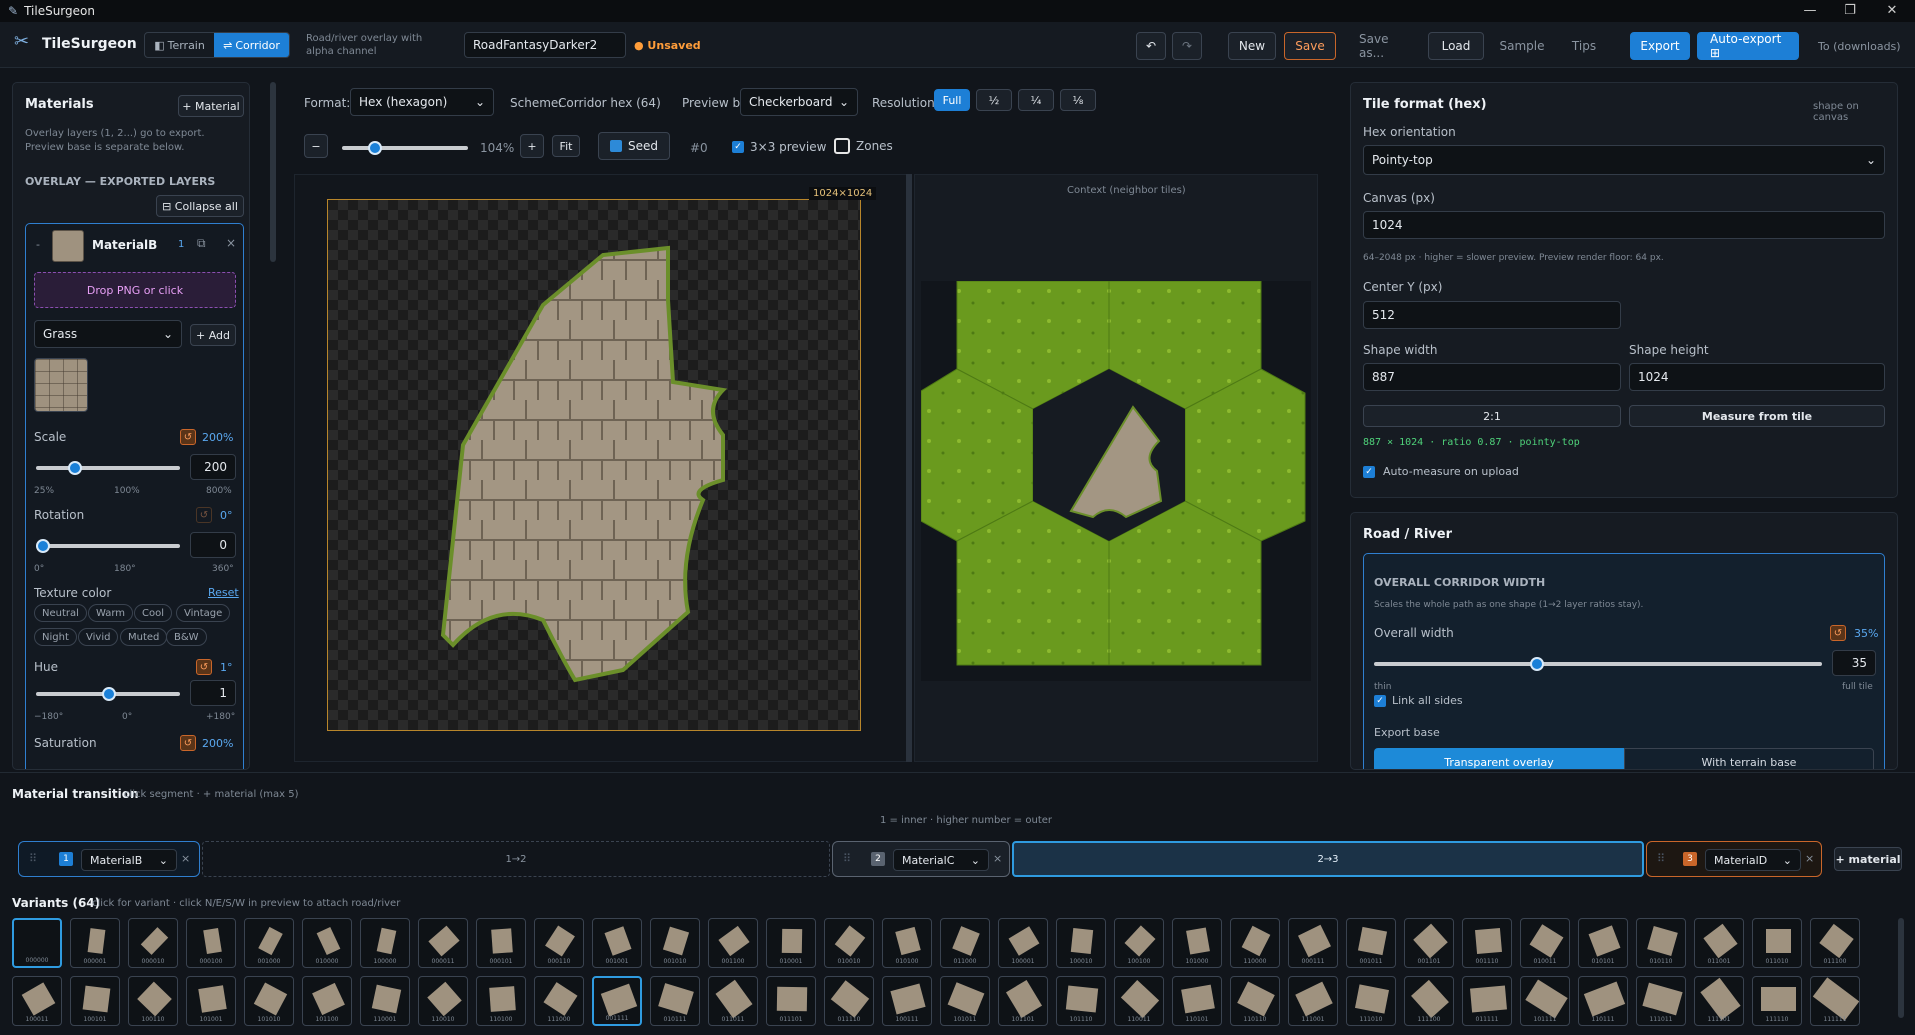 This screenshot has width=1915, height=1035. I want to click on canvas-px-field: 1024, so click(1624, 225).